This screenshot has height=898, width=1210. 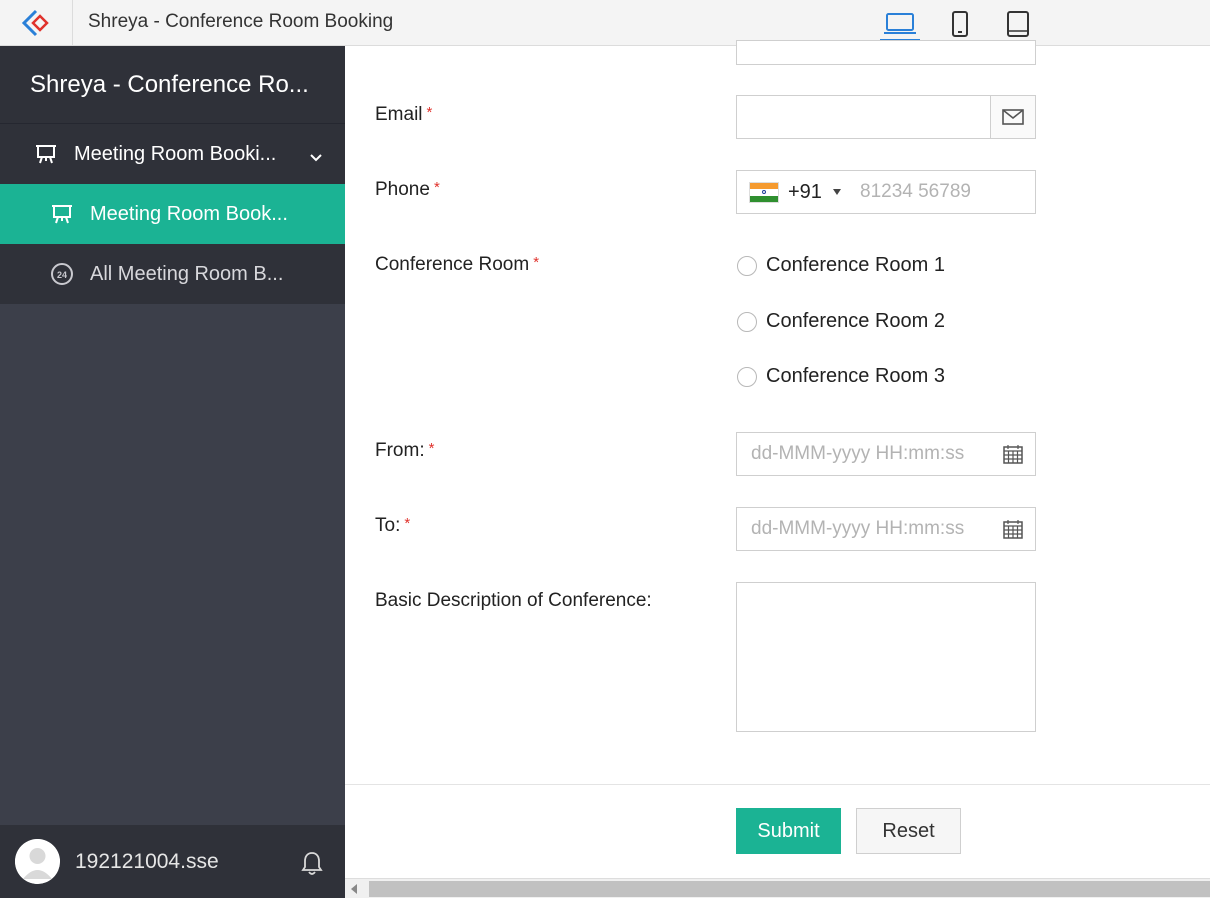 I want to click on horizontal-scrollbar, so click(x=777, y=888).